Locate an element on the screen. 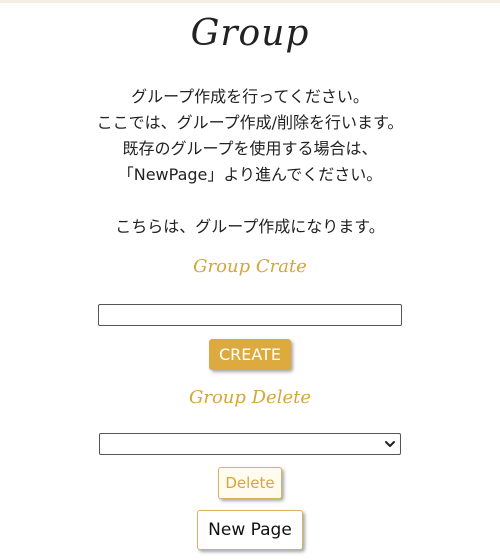  create-button: CREATE is located at coordinates (250, 354).